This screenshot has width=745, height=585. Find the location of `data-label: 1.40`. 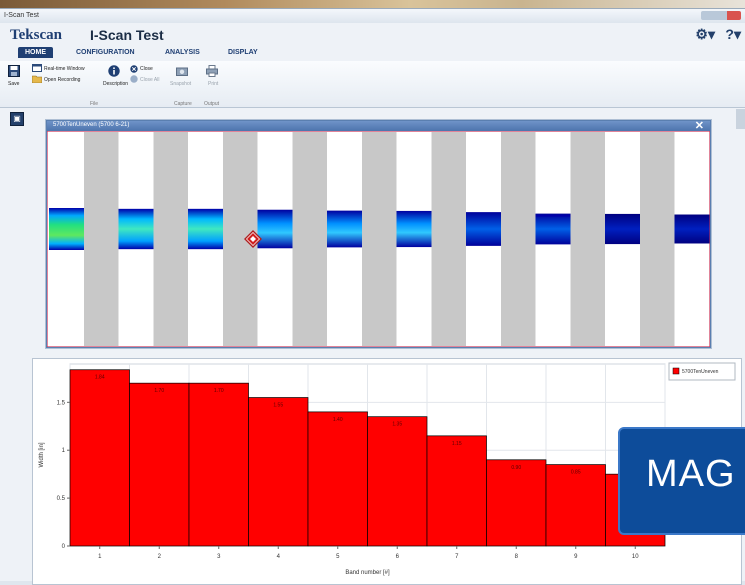

data-label: 1.40 is located at coordinates (338, 420).